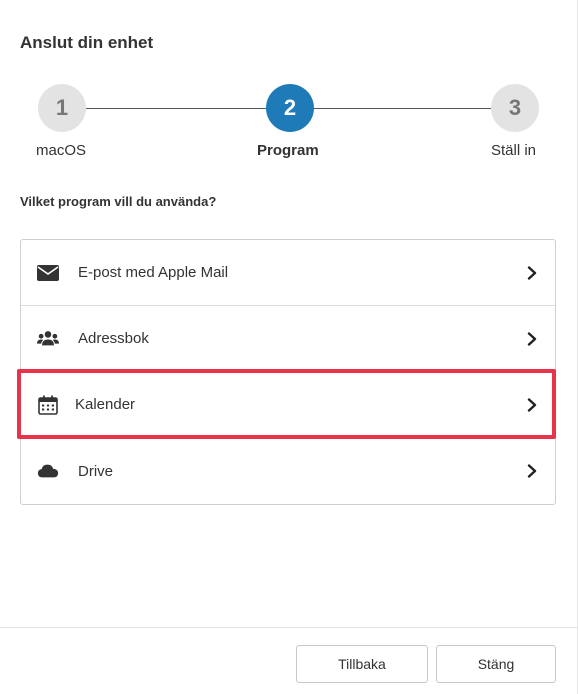 The image size is (578, 694). What do you see at coordinates (96, 471) in the screenshot?
I see `app-item-label: Drive` at bounding box center [96, 471].